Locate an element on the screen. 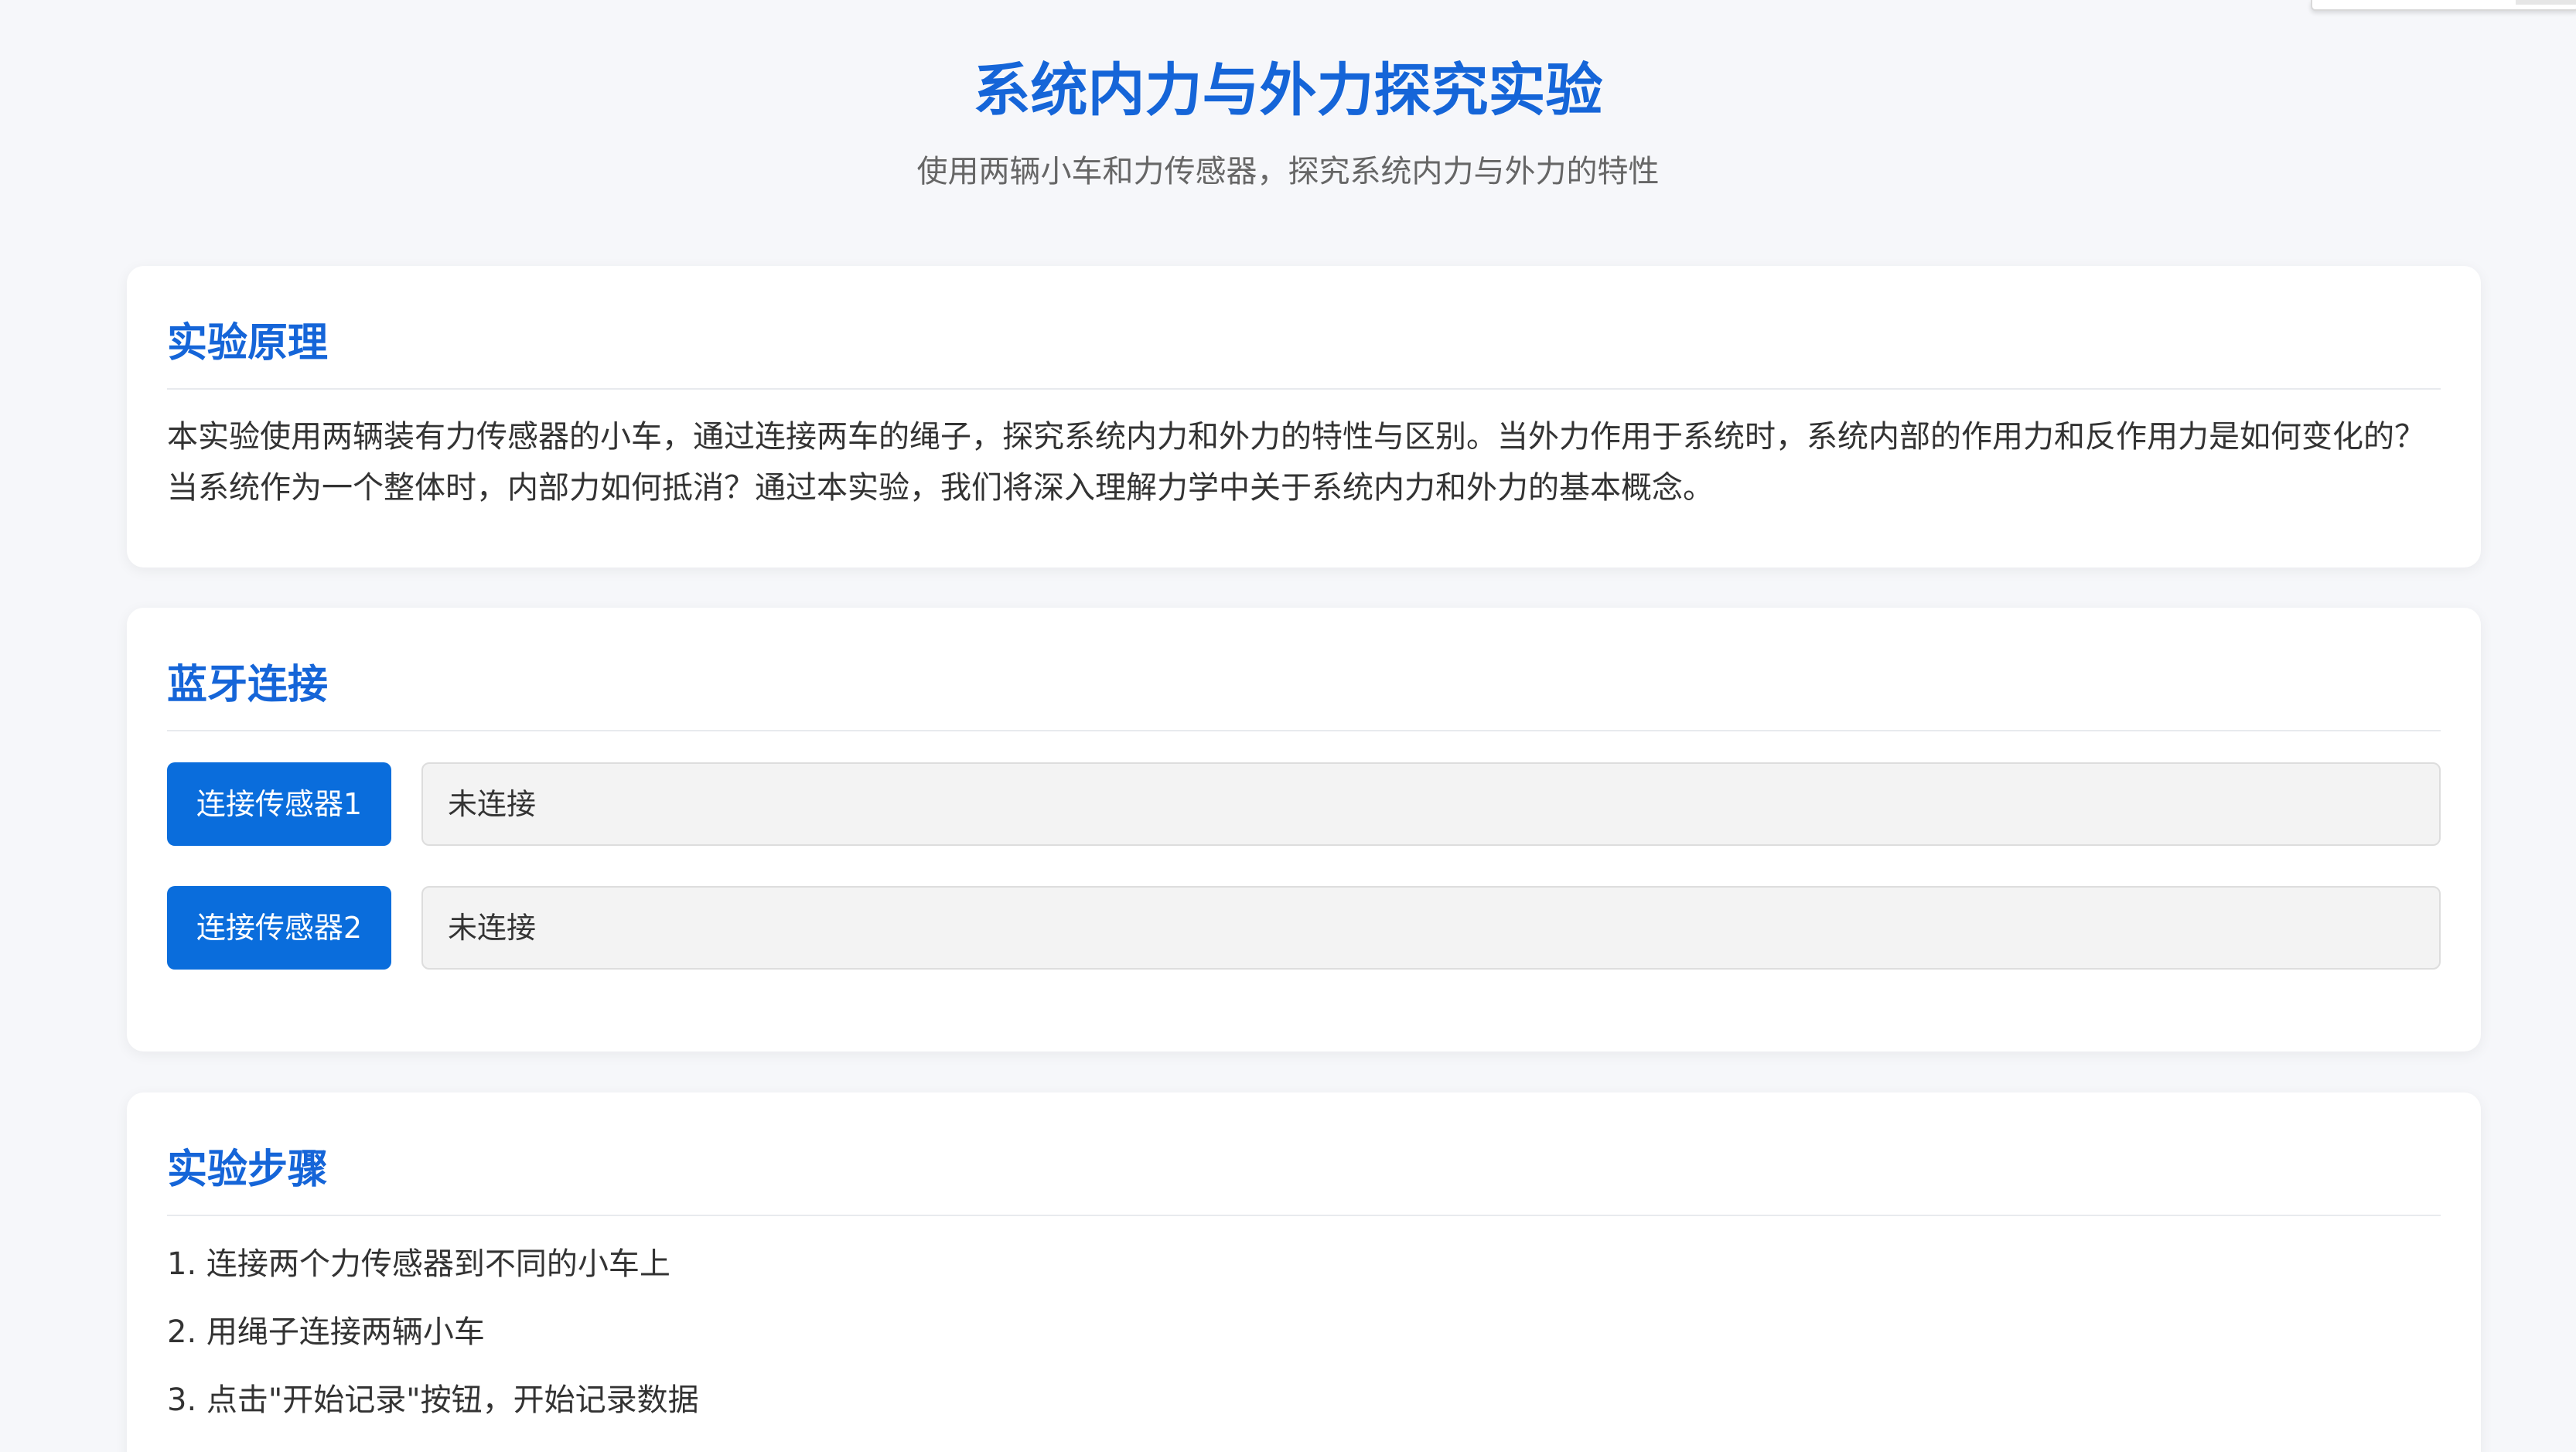 The height and width of the screenshot is (1452, 2576). sensor-1-status: 未连接 is located at coordinates (1431, 804).